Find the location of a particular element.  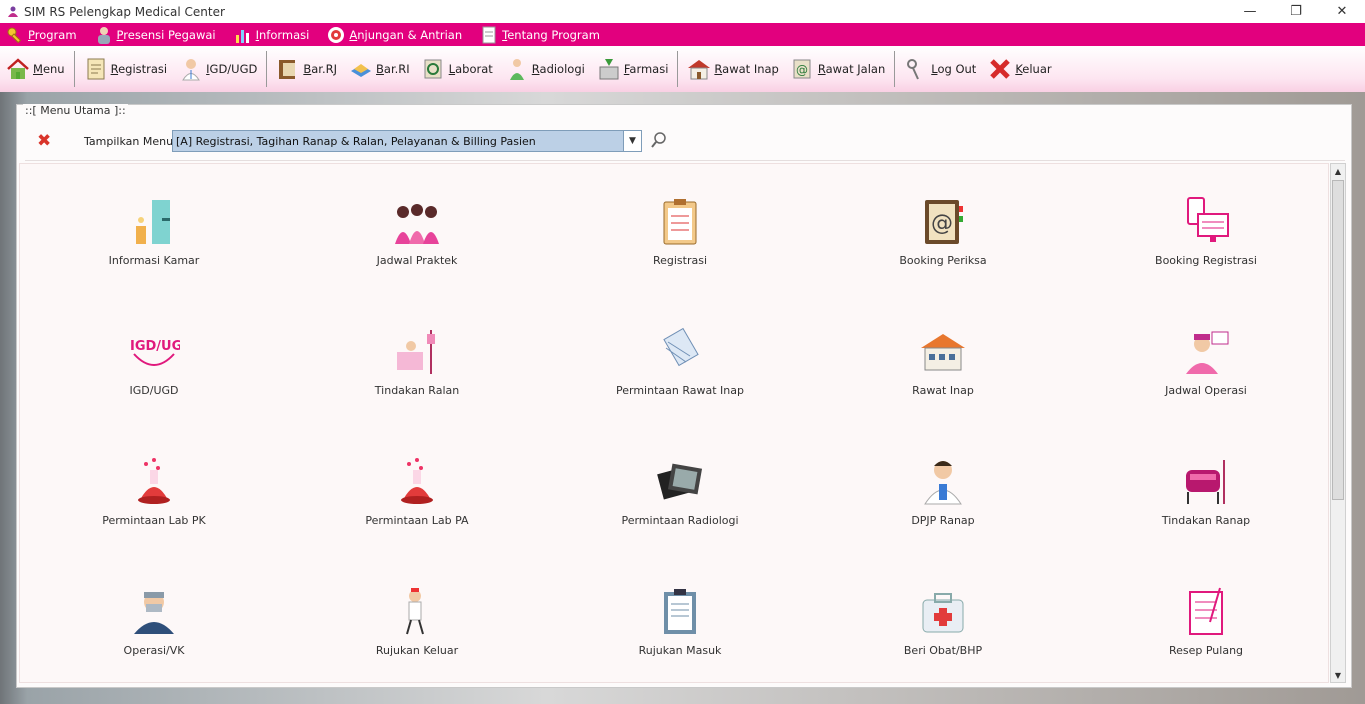

menu-tile-informasi-kamar: Informasi Kamar is located at coordinates (154, 237).